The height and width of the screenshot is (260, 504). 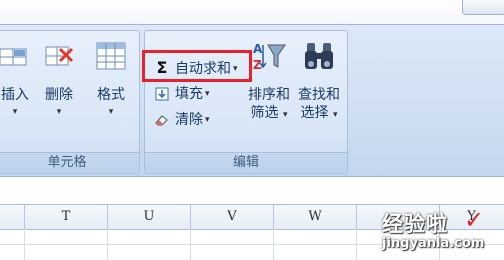 What do you see at coordinates (252, 12) in the screenshot?
I see `title-bar` at bounding box center [252, 12].